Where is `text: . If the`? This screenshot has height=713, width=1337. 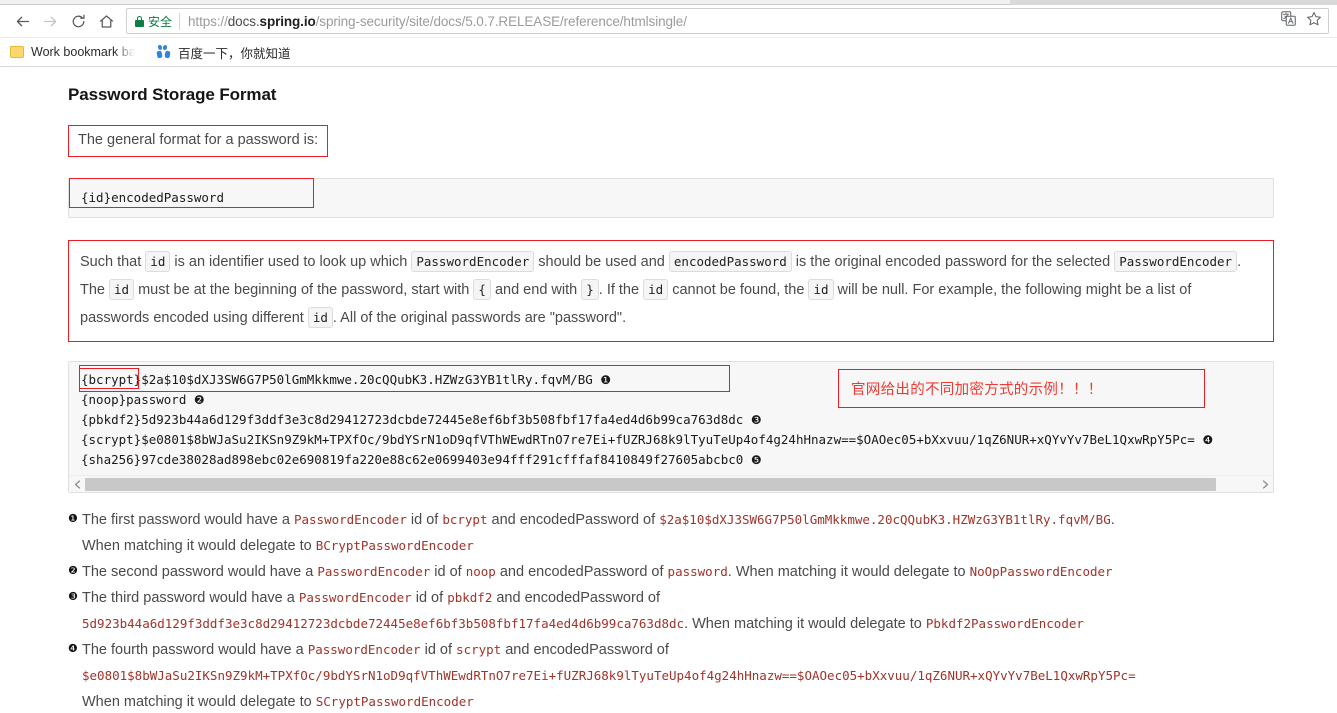
text: . If the is located at coordinates (621, 290).